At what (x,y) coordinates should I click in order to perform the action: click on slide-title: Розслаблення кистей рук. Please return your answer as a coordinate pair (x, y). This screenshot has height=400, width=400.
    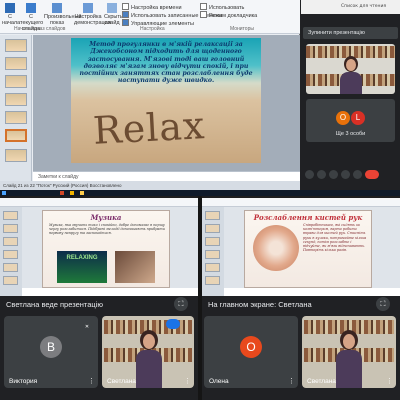
    Looking at the image, I should click on (308, 217).